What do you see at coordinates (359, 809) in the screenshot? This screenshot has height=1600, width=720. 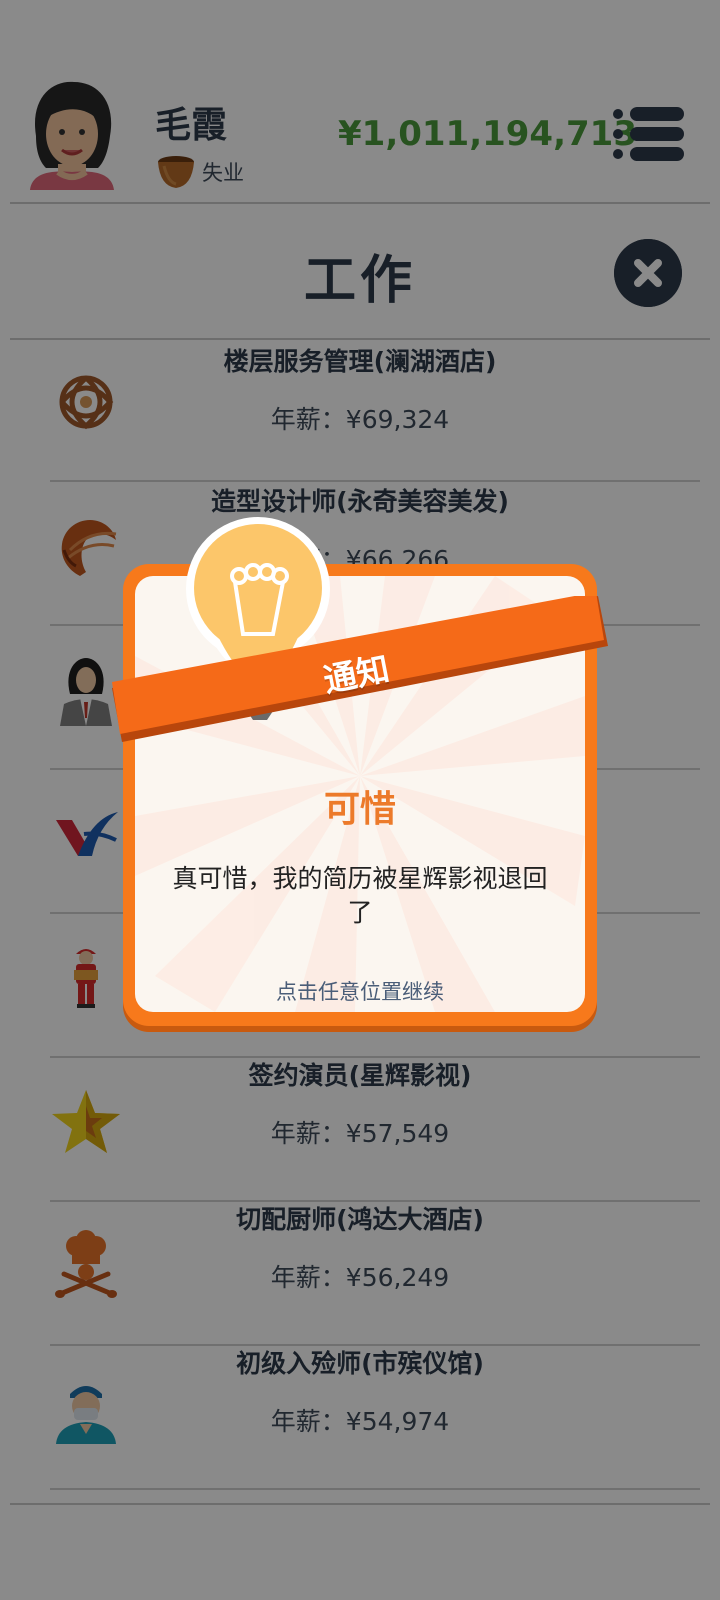 I see `dialog-heading: 可惜` at bounding box center [359, 809].